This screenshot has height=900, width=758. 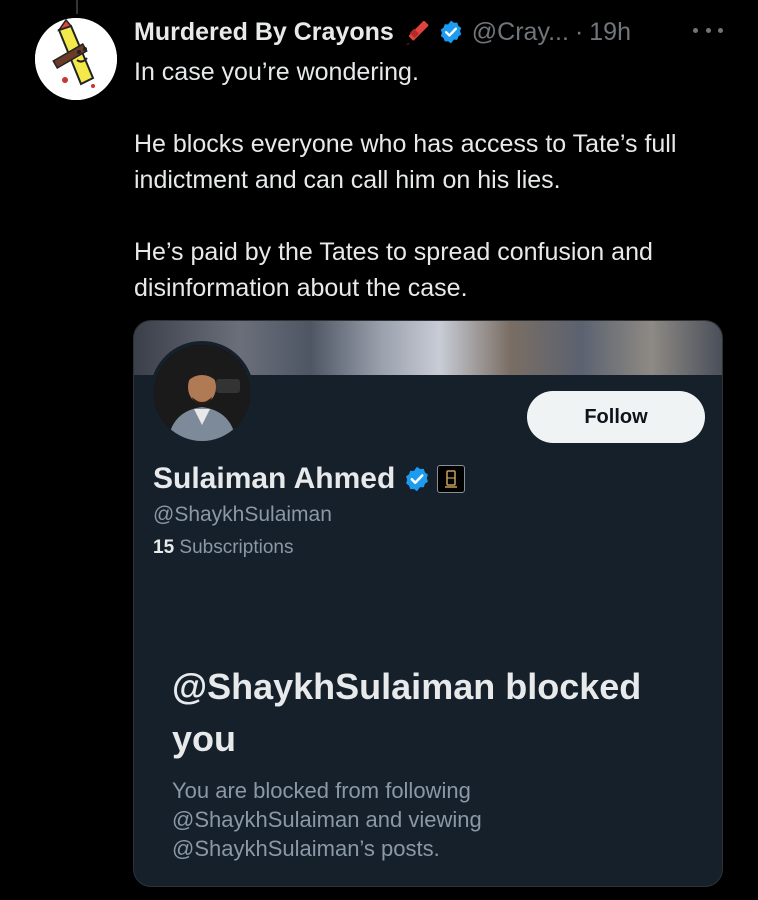 I want to click on subscriptions-number: 15, so click(x=164, y=547).